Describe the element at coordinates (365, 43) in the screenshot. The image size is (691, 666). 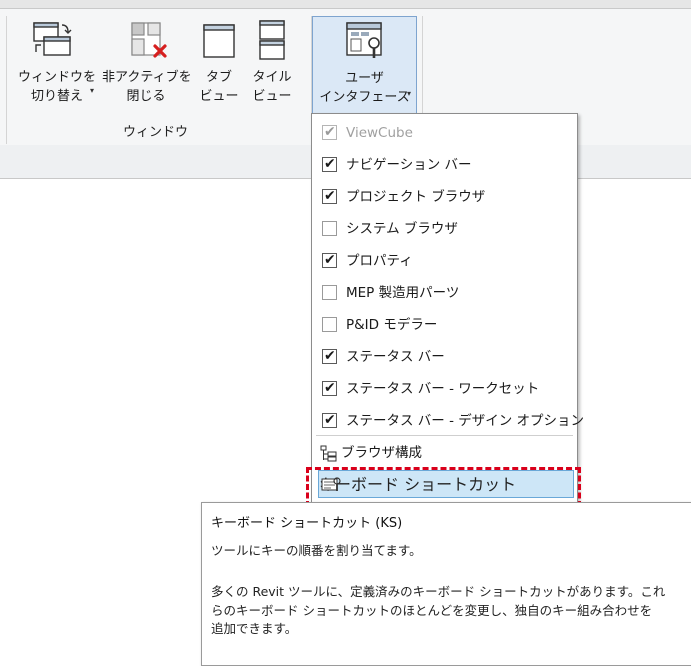
I see `user-interface-icon` at that location.